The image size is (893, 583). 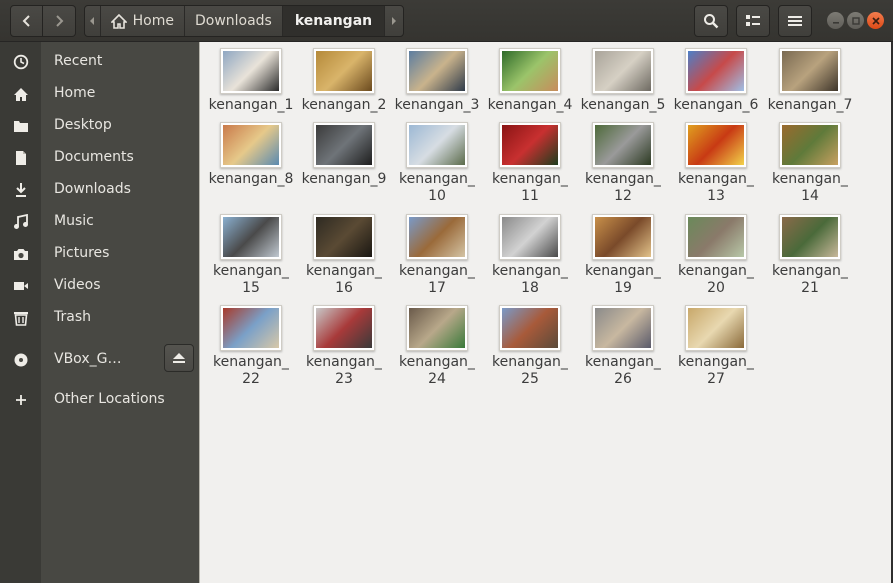 I want to click on forward-button, so click(x=59, y=21).